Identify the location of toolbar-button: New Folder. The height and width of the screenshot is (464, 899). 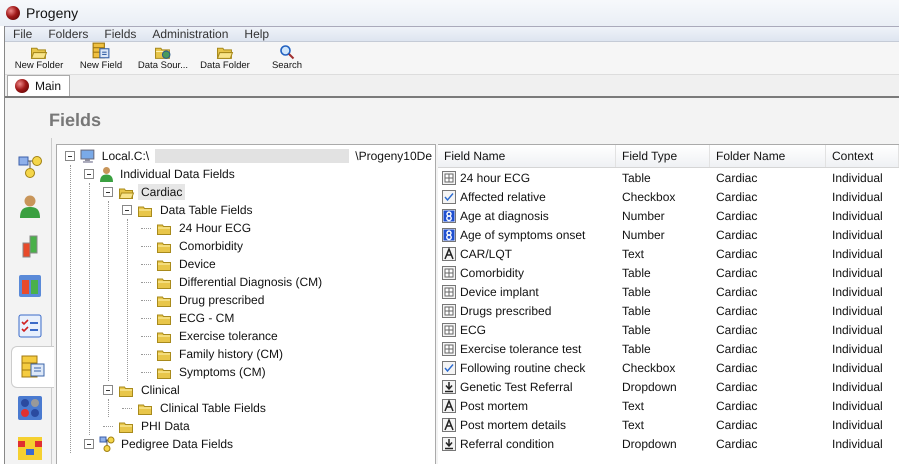
(39, 65).